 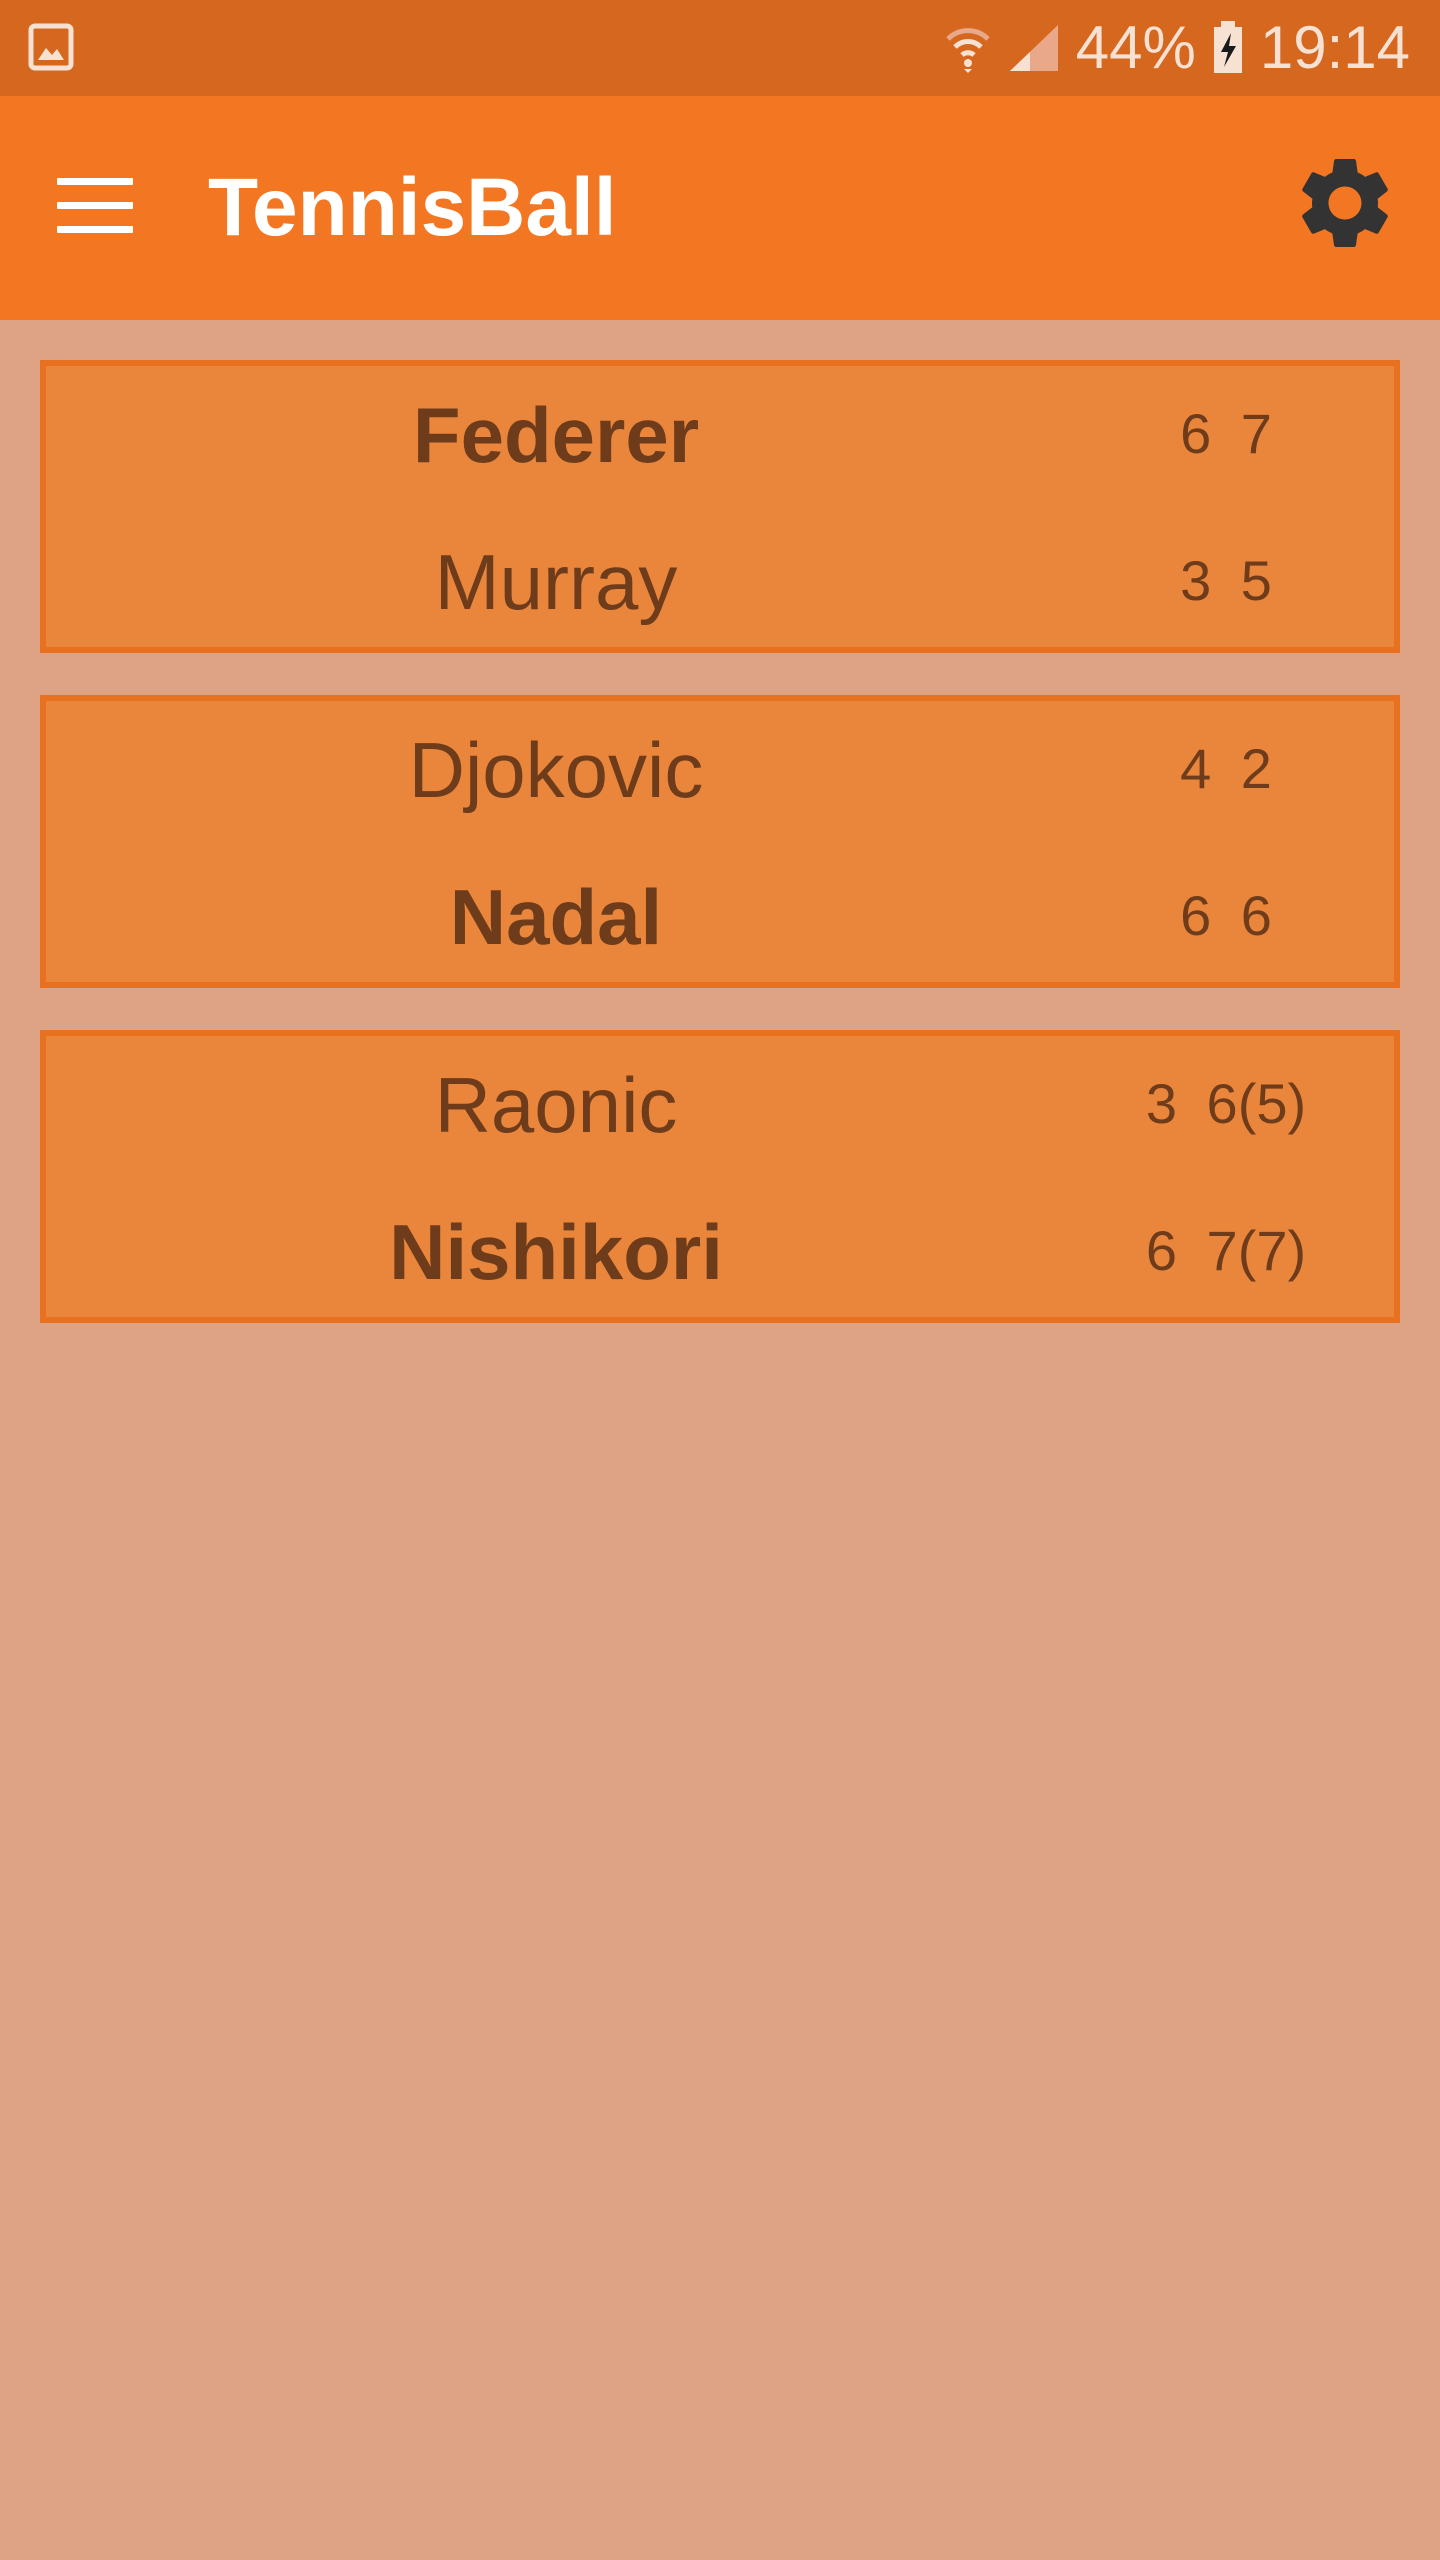 I want to click on match-card: Raonic 3 6(5) Nishikori 6 7(7), so click(x=720, y=1176).